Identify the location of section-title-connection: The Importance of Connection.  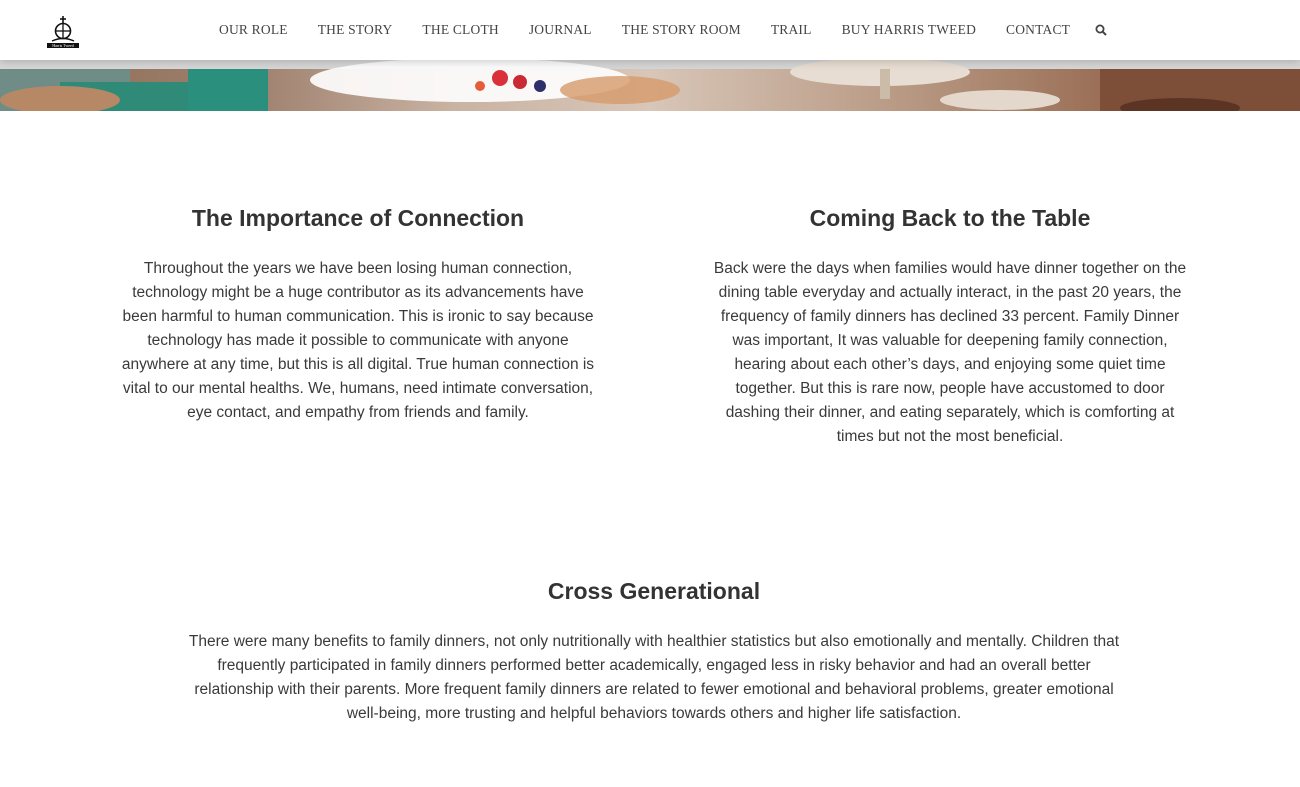
(358, 218).